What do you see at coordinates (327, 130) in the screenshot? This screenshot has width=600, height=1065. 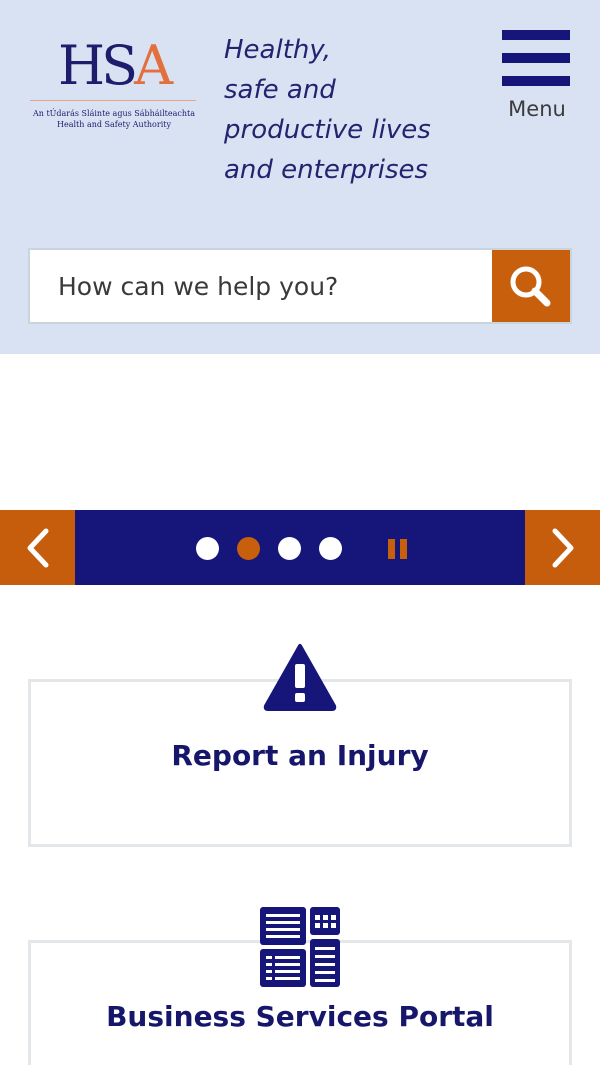 I see `tagline-line: productive lives` at bounding box center [327, 130].